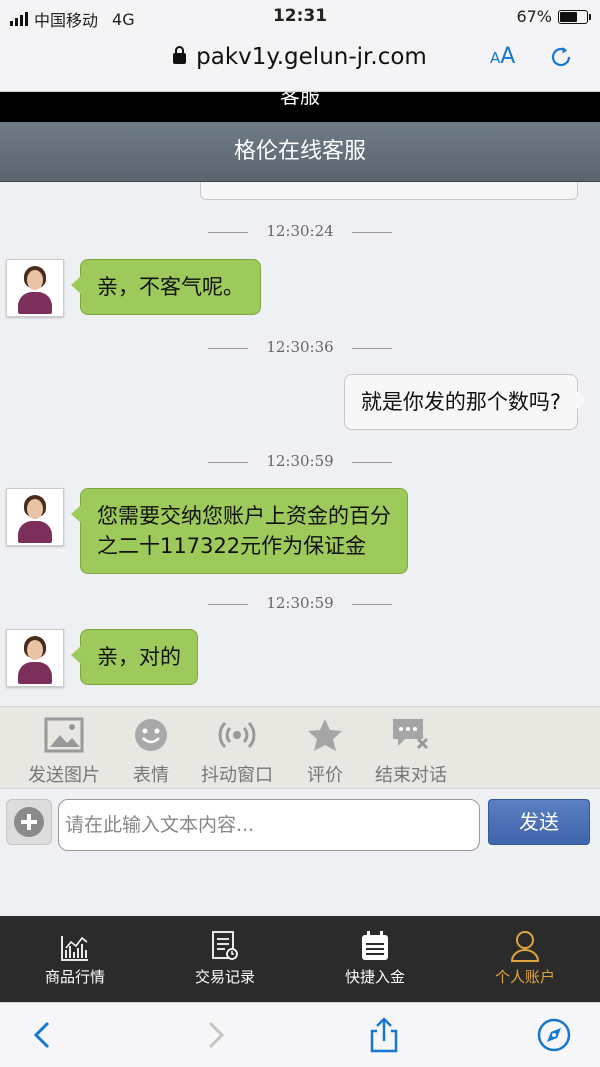 This screenshot has width=600, height=1067. I want to click on tool-label: 发送图片, so click(64, 775).